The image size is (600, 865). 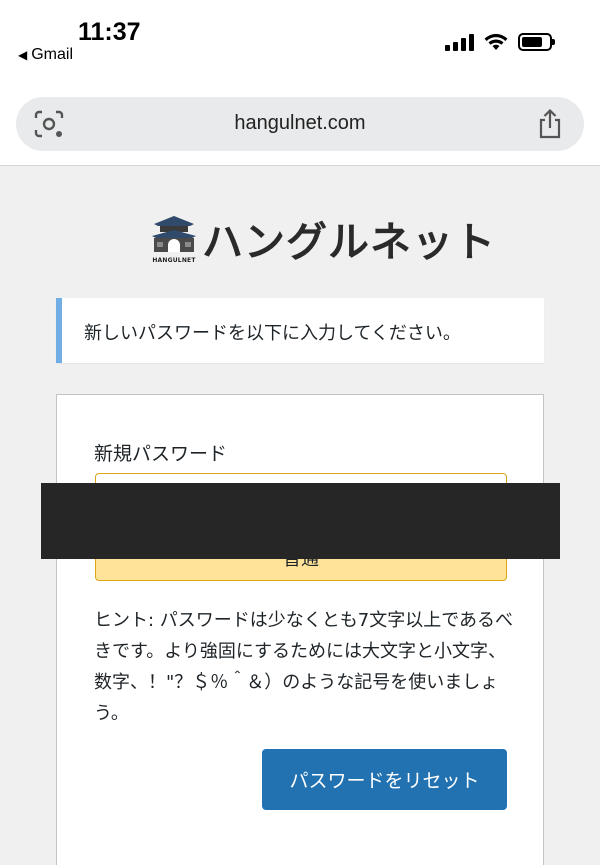 What do you see at coordinates (536, 42) in the screenshot?
I see `battery-icon` at bounding box center [536, 42].